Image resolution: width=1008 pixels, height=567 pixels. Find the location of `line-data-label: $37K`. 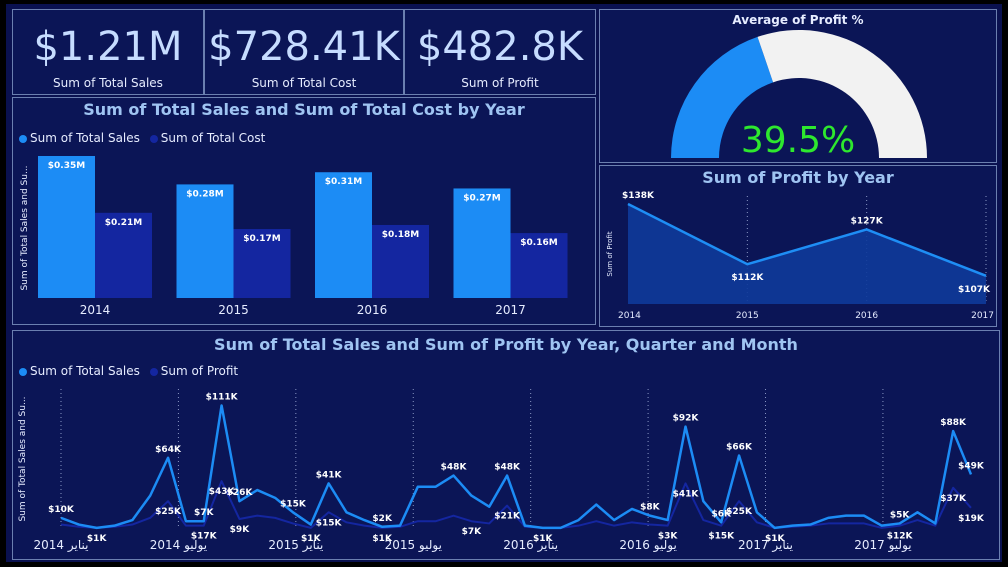

line-data-label: $37K is located at coordinates (953, 499).